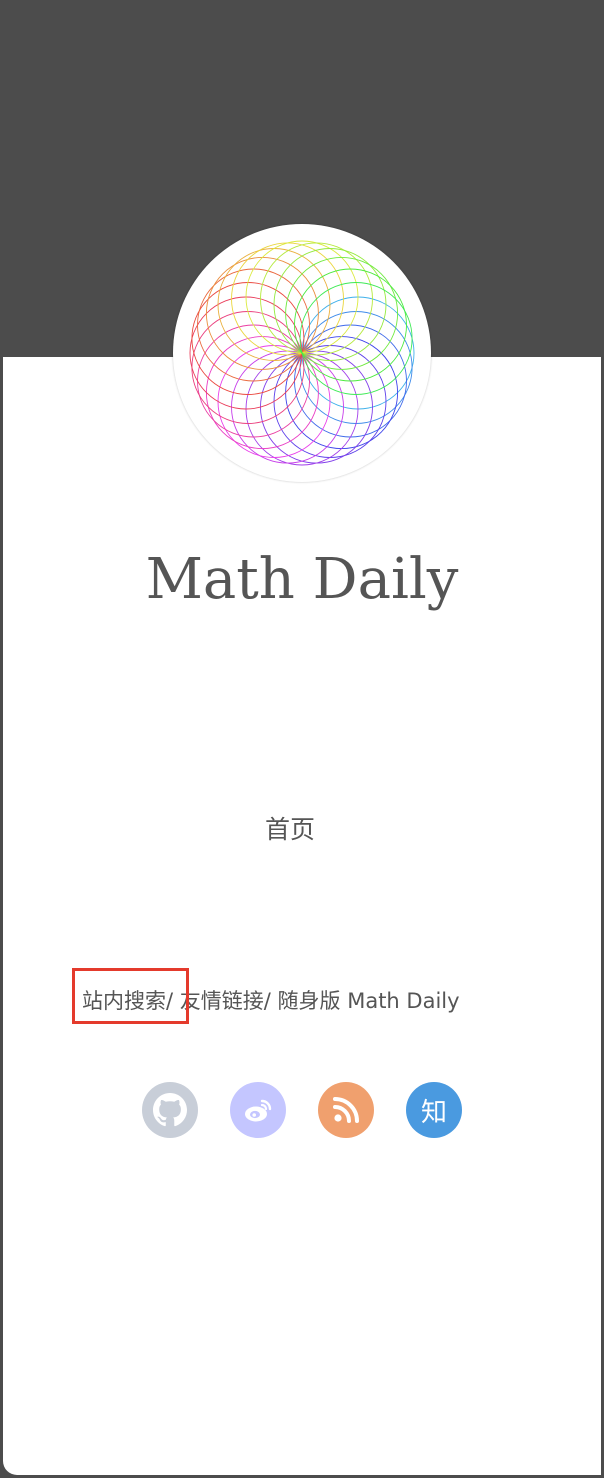 This screenshot has height=1478, width=604. I want to click on search-link-highlight-box, so click(130, 996).